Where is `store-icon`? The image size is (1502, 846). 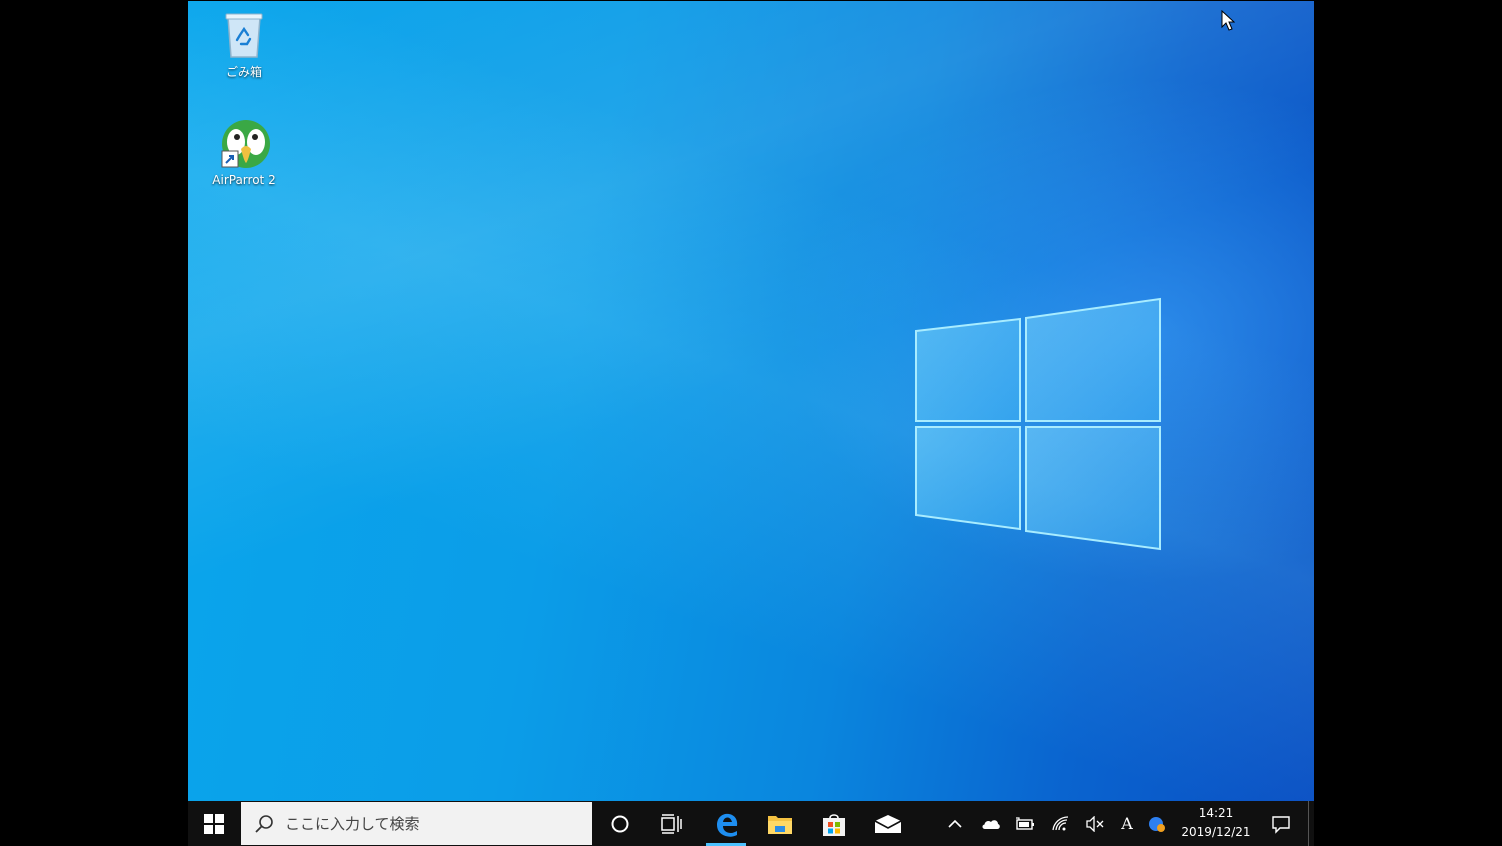 store-icon is located at coordinates (834, 824).